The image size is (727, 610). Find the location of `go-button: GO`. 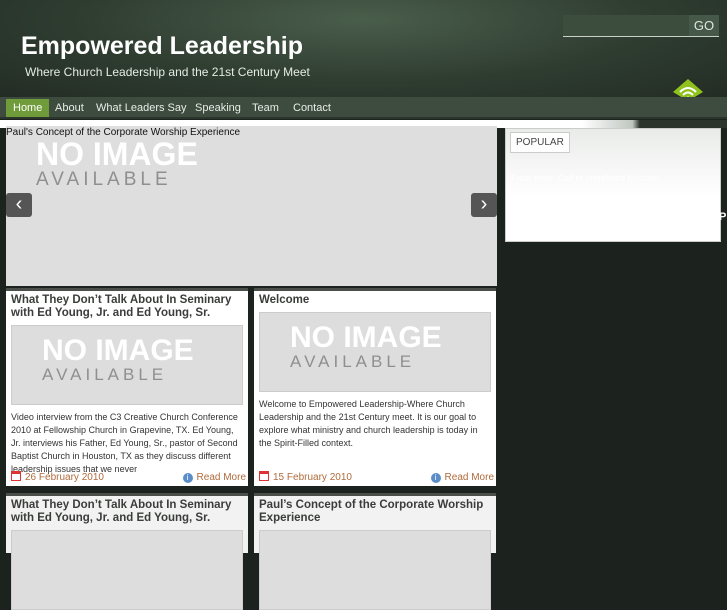

go-button: GO is located at coordinates (704, 25).